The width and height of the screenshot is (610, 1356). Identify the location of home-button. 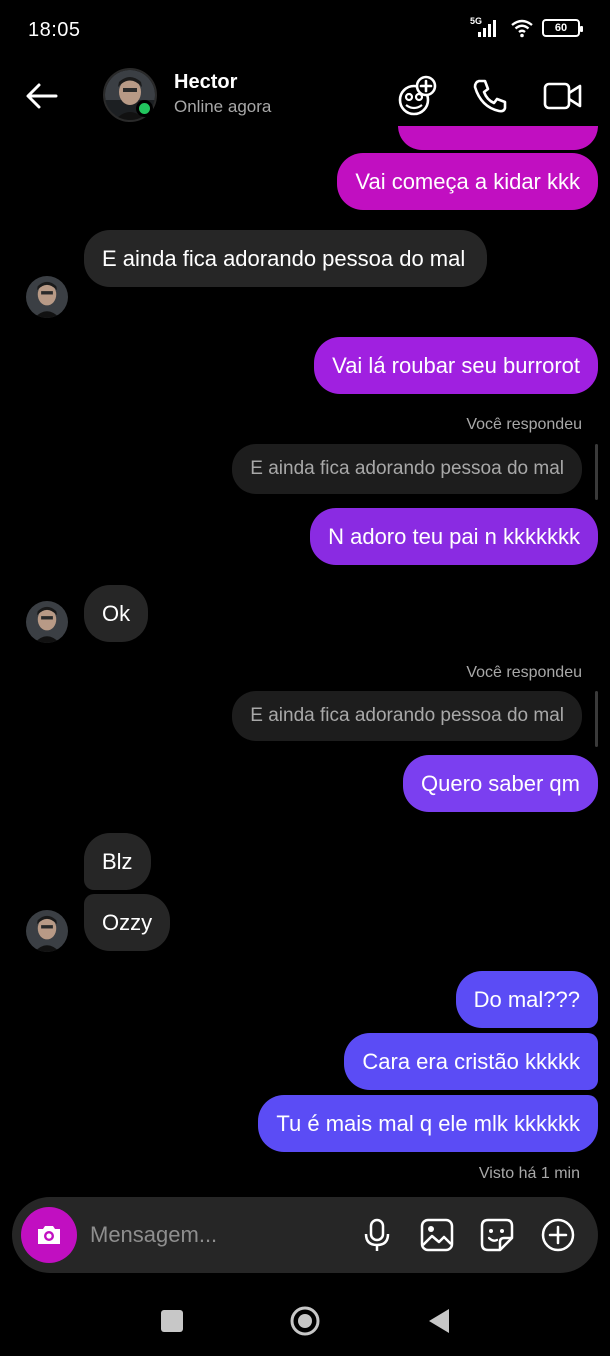
(305, 1321).